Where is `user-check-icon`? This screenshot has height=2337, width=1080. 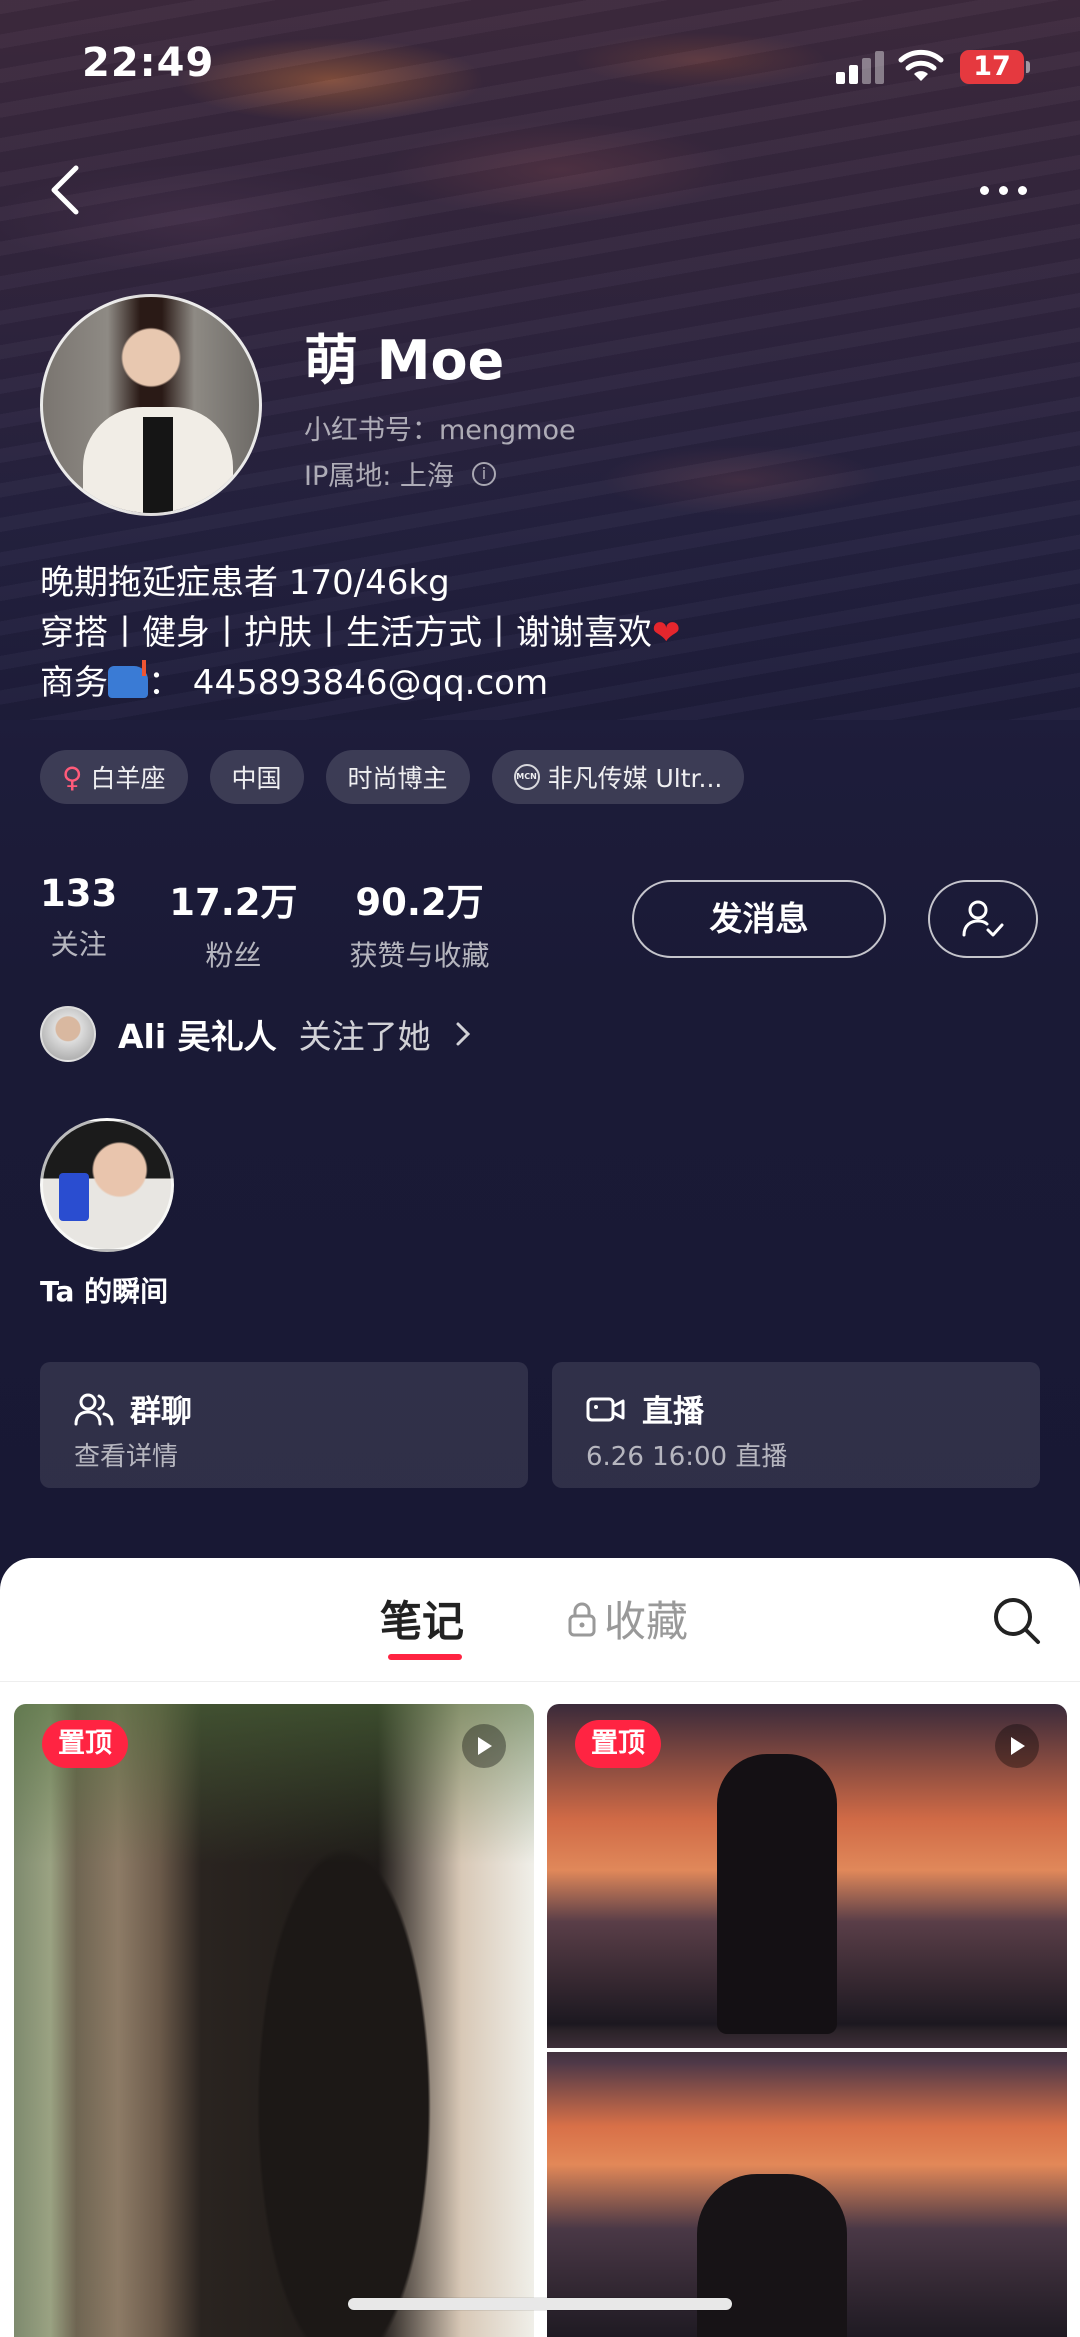 user-check-icon is located at coordinates (983, 918).